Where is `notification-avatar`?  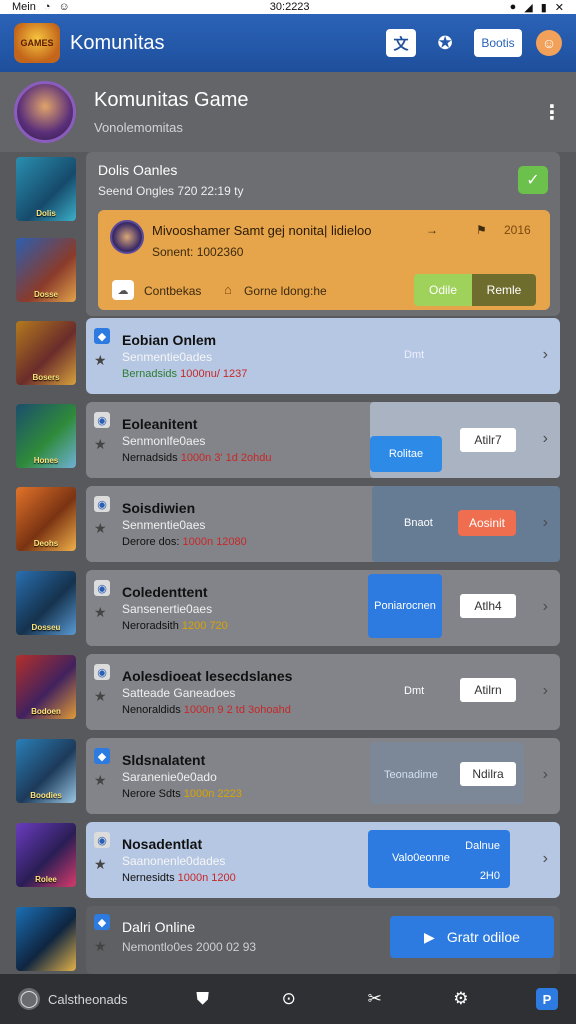 notification-avatar is located at coordinates (127, 237).